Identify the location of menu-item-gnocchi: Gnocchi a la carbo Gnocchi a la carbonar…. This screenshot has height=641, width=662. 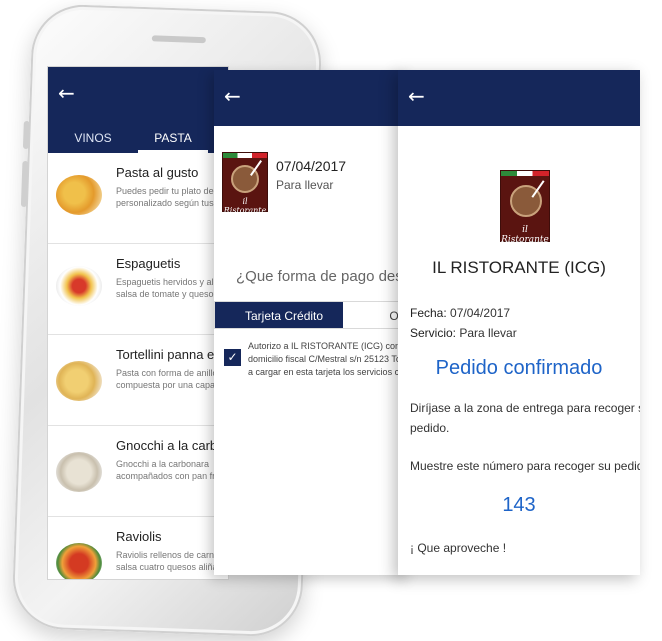
(138, 471).